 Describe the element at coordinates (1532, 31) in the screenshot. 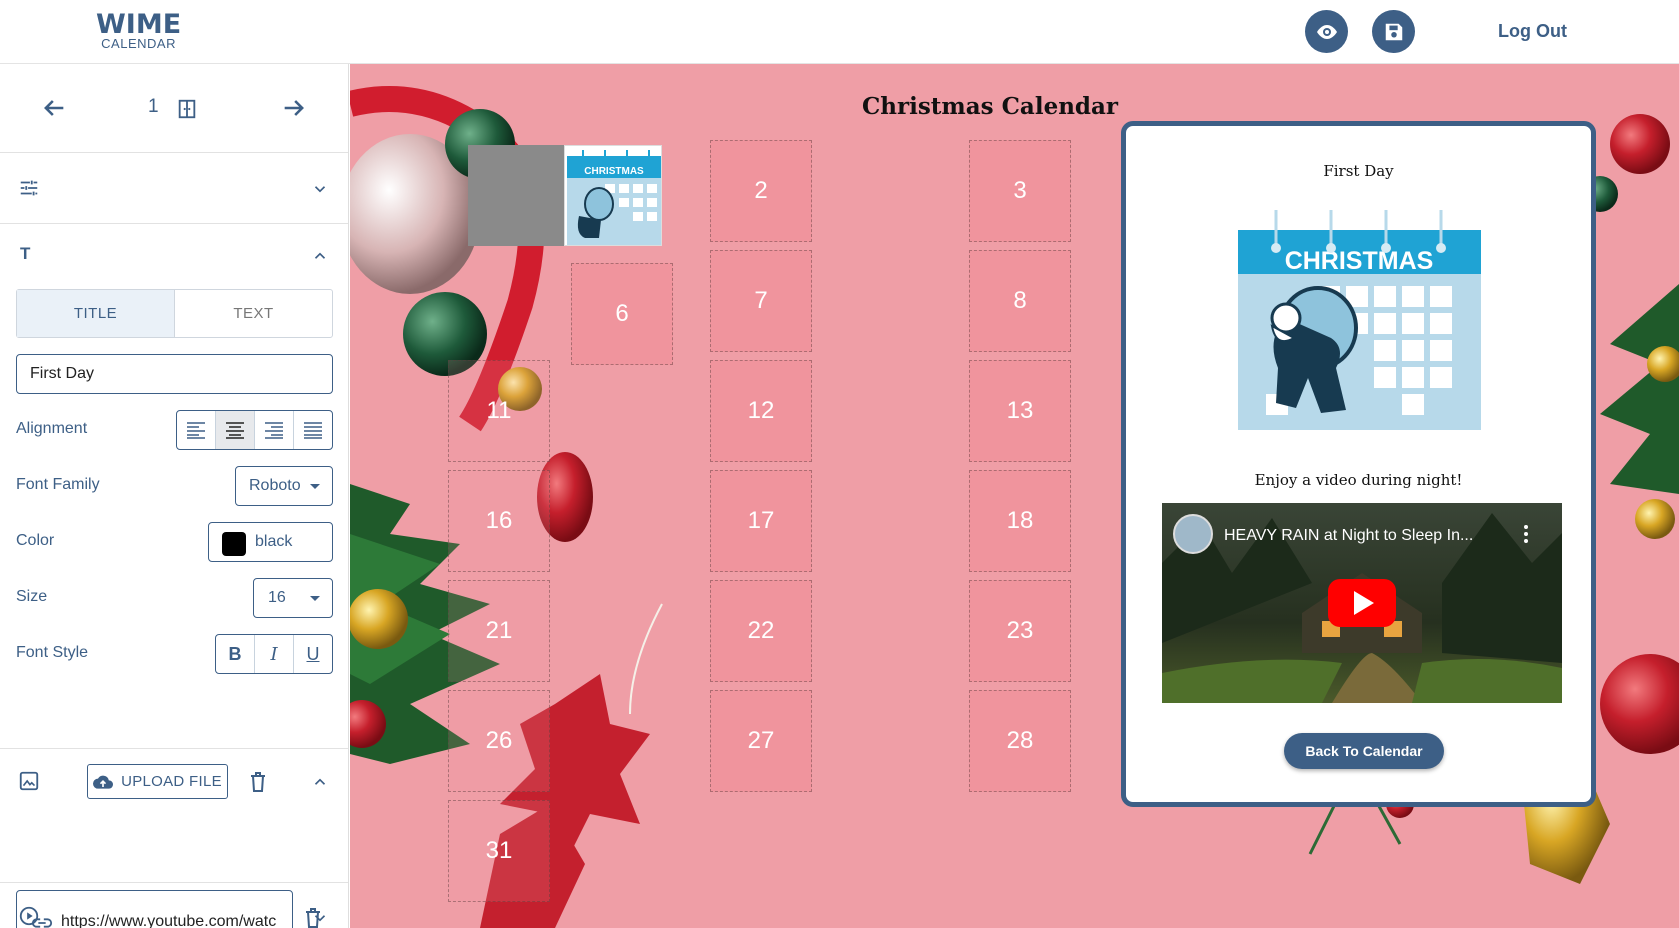

I see `logout-link: Log Out` at that location.